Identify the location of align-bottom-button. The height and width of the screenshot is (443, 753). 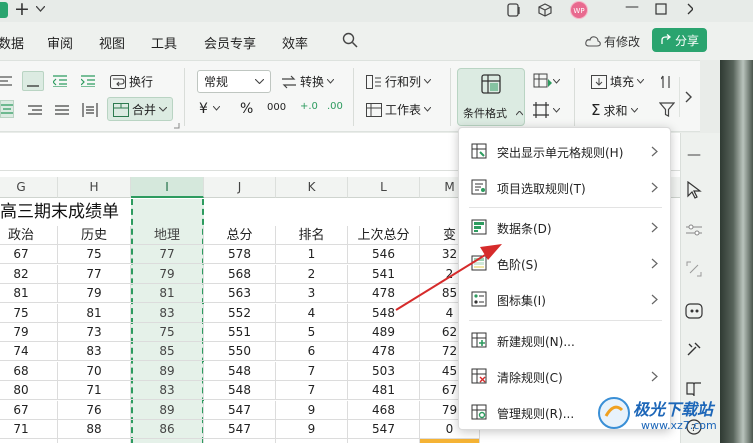
(33, 81).